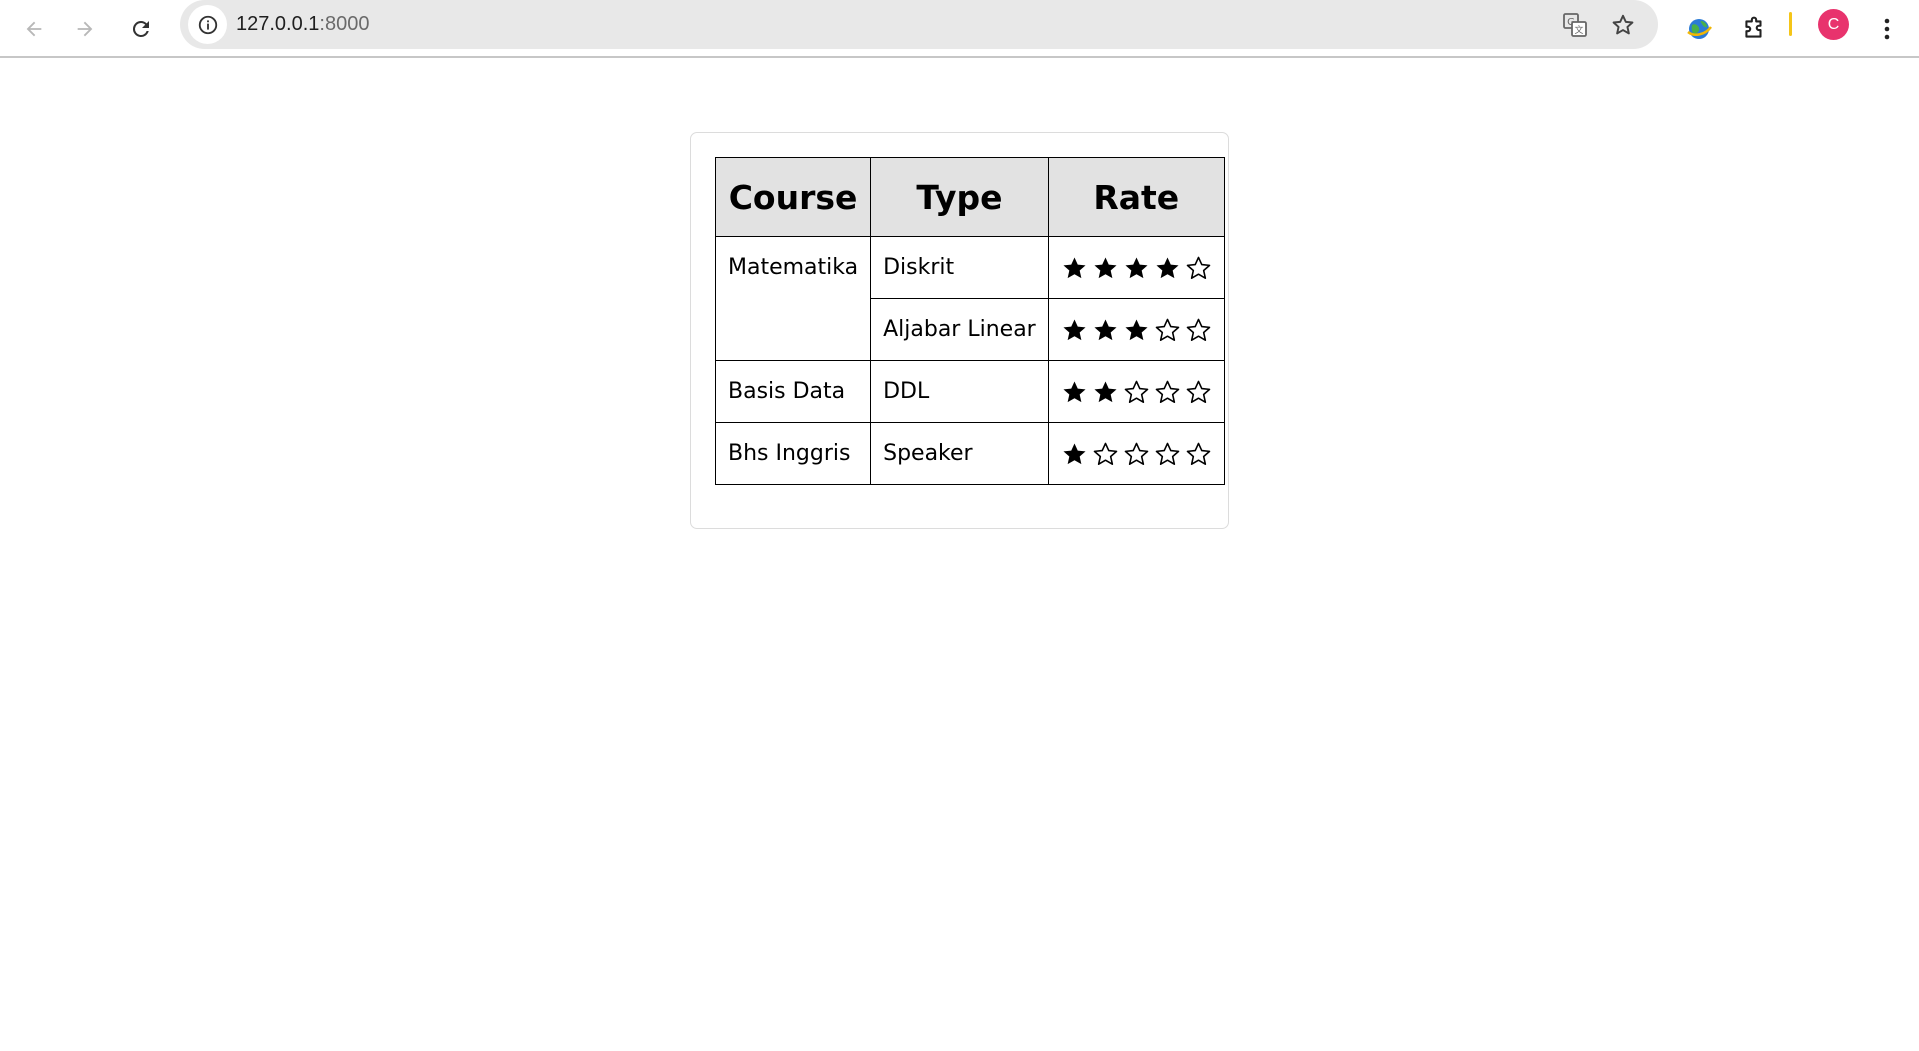  I want to click on cell-type: Aljabar Linear, so click(959, 329).